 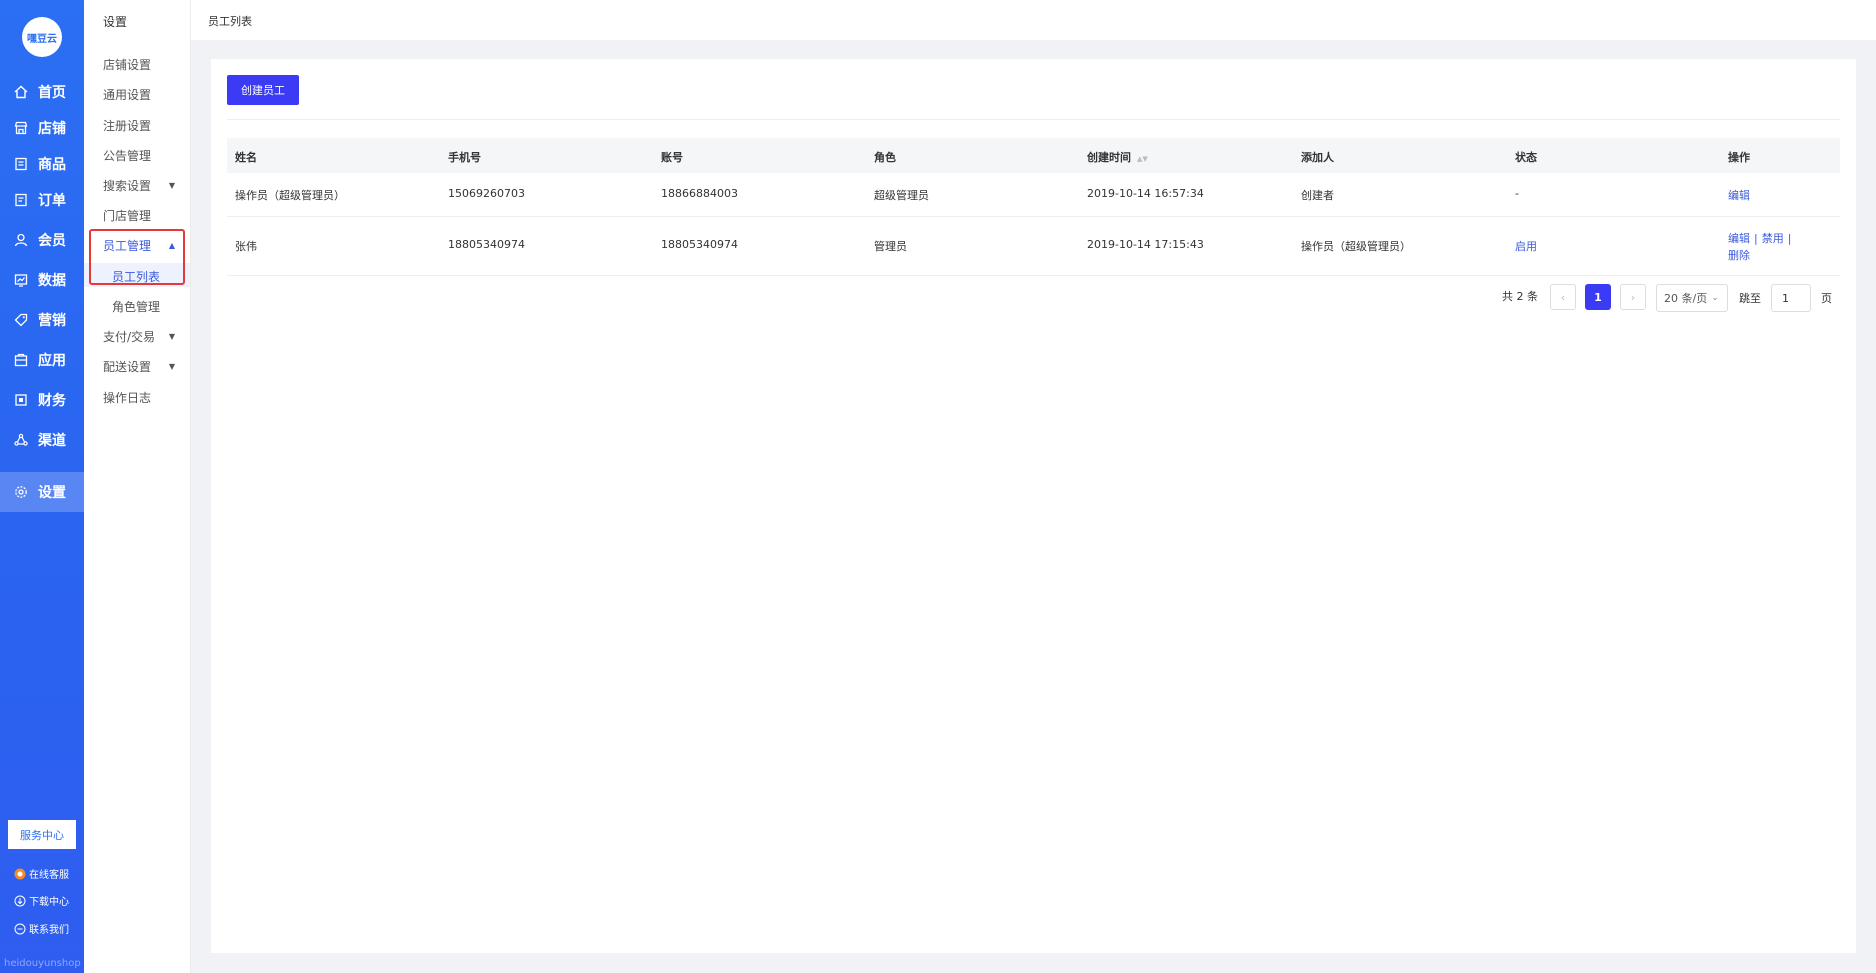 What do you see at coordinates (52, 401) in the screenshot?
I see `nav-item-label: 财务` at bounding box center [52, 401].